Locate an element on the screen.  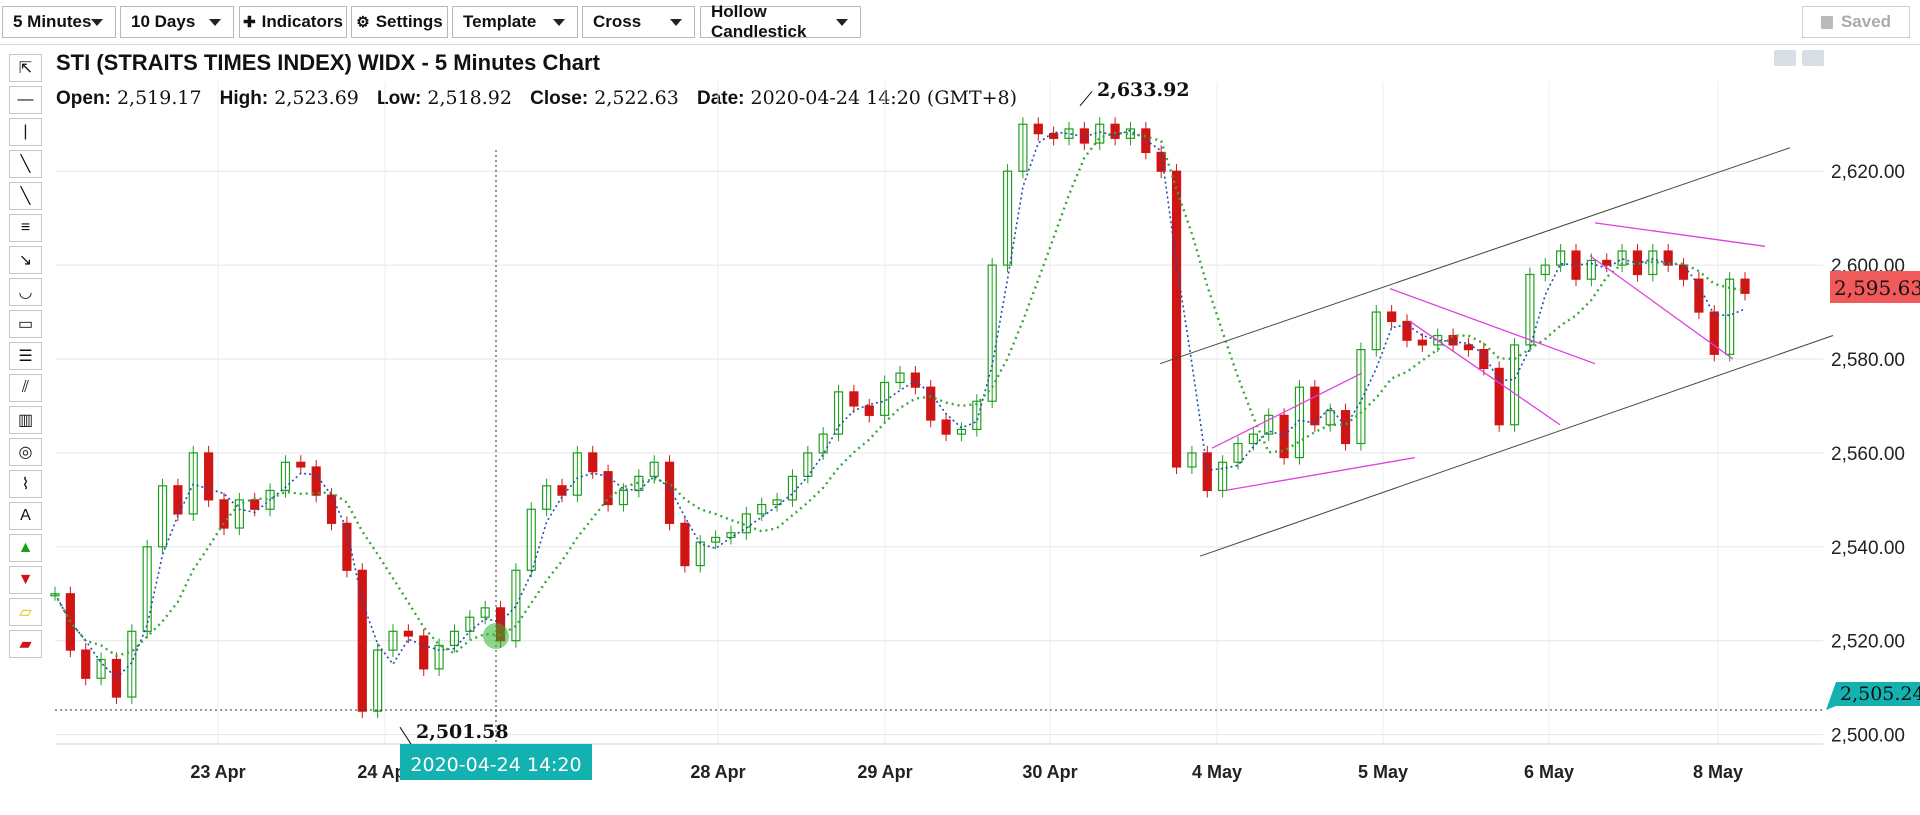
x-tick-label: 4 May is located at coordinates (1217, 772).